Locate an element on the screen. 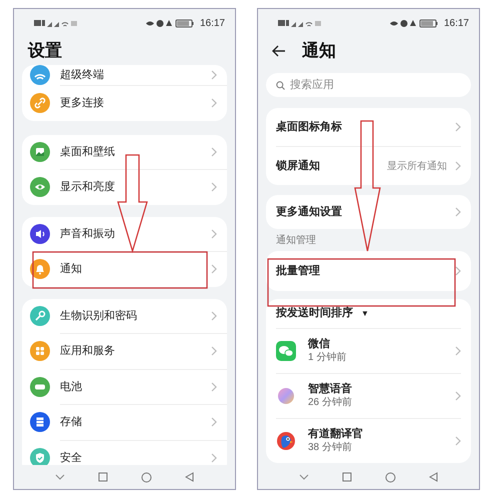  app-notification-row: 有道翻译官 38 分钟前 is located at coordinates (368, 441).